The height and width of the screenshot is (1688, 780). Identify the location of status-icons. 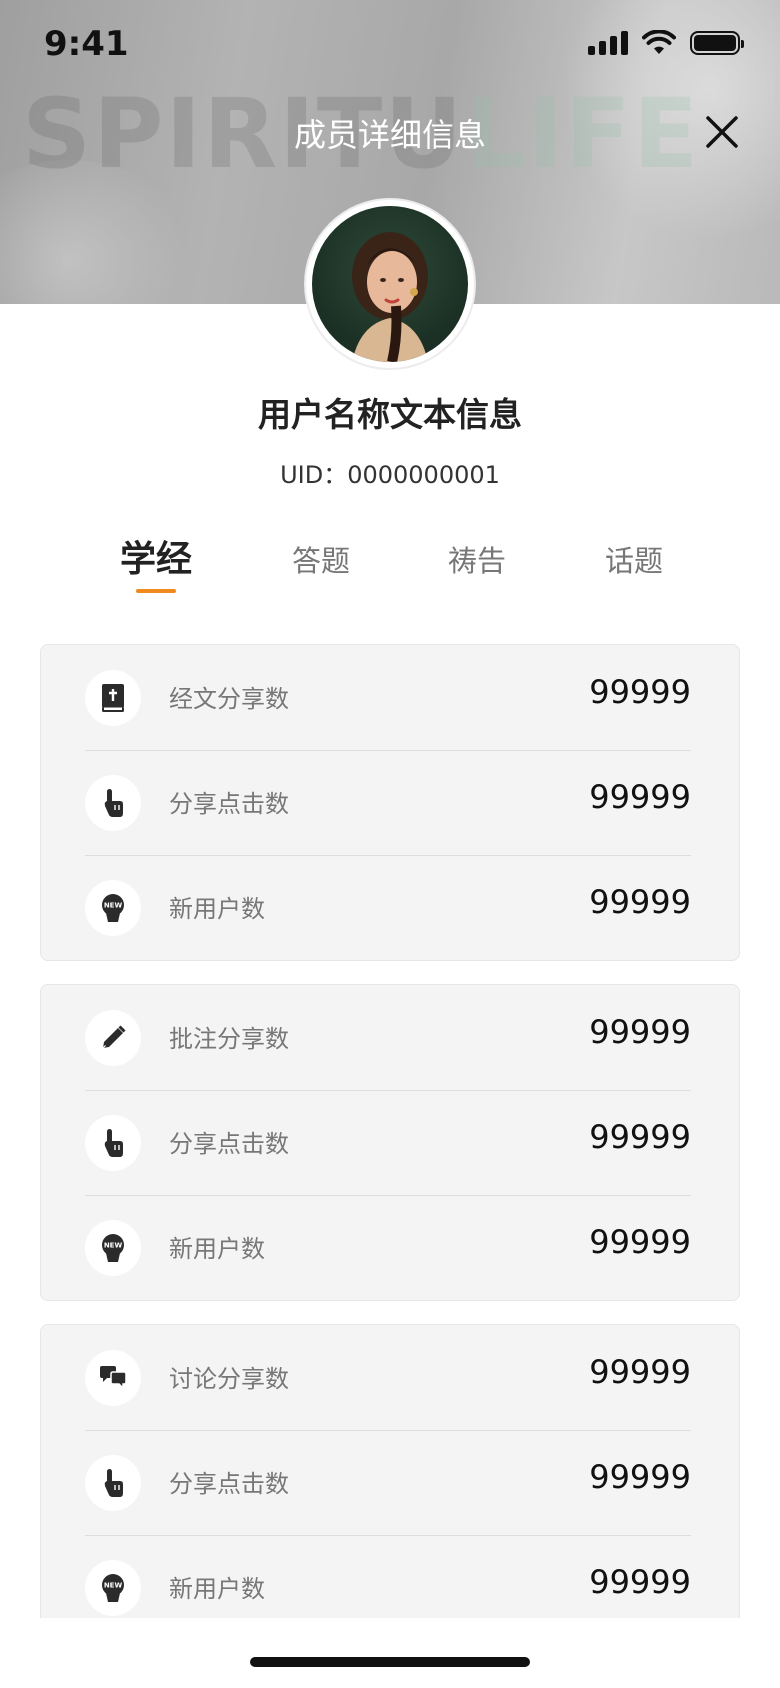
(666, 43).